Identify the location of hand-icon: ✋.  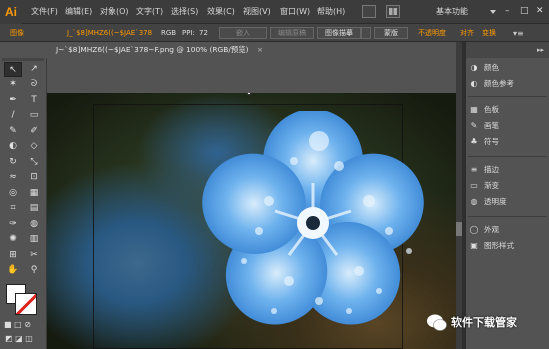
(13, 270).